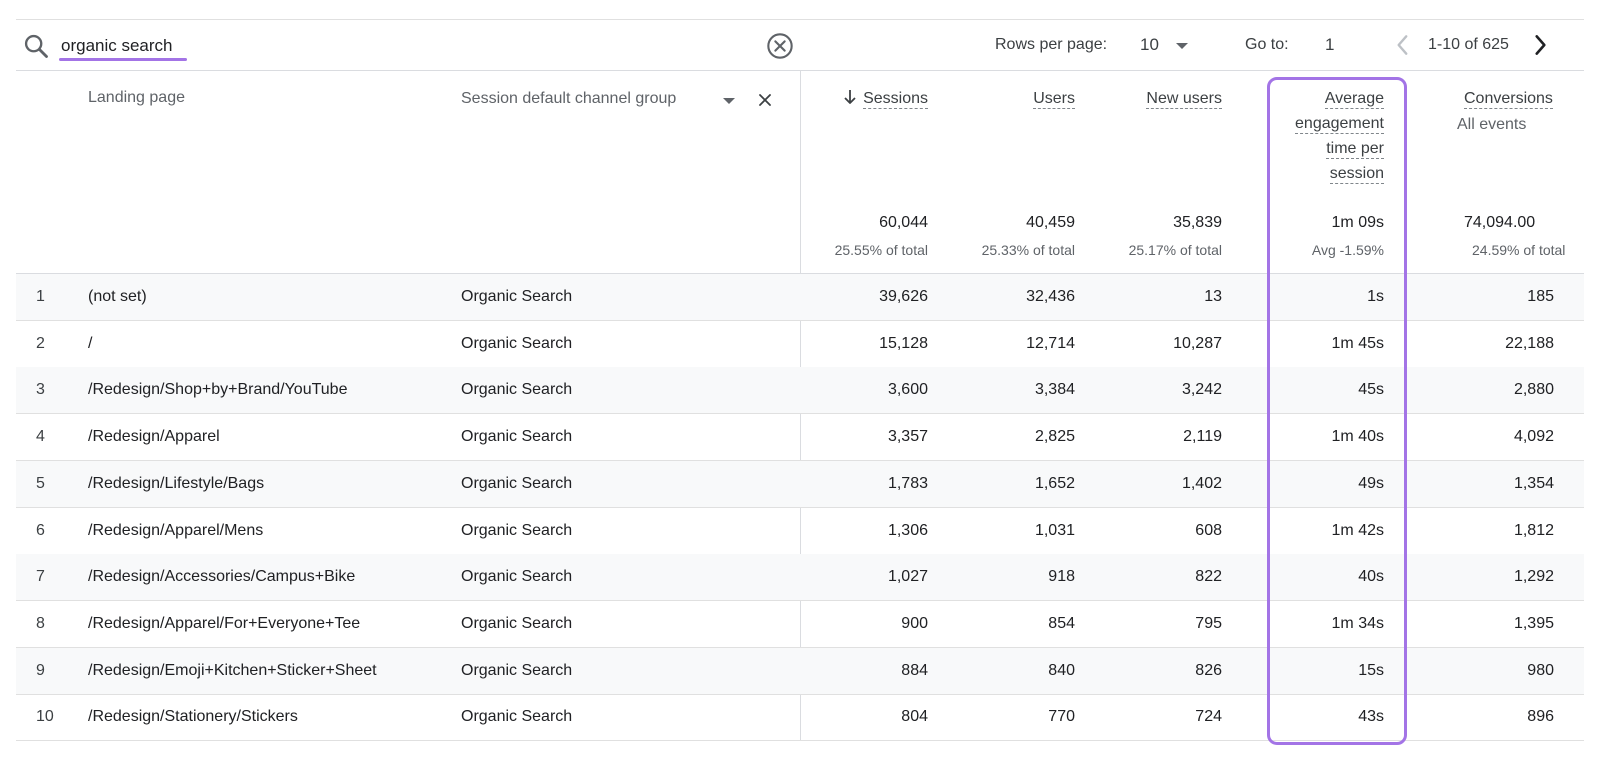  What do you see at coordinates (1533, 623) in the screenshot?
I see `conversions-cell: 1,395` at bounding box center [1533, 623].